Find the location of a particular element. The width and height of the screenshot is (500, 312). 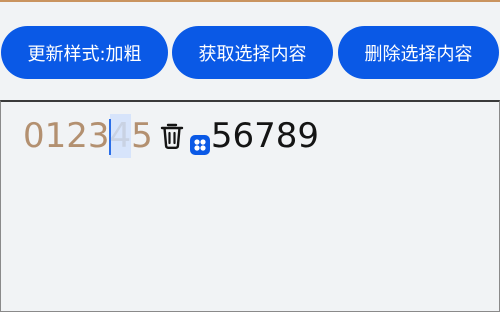

editor-content-line: 0123 4 5 56789 is located at coordinates (171, 136).